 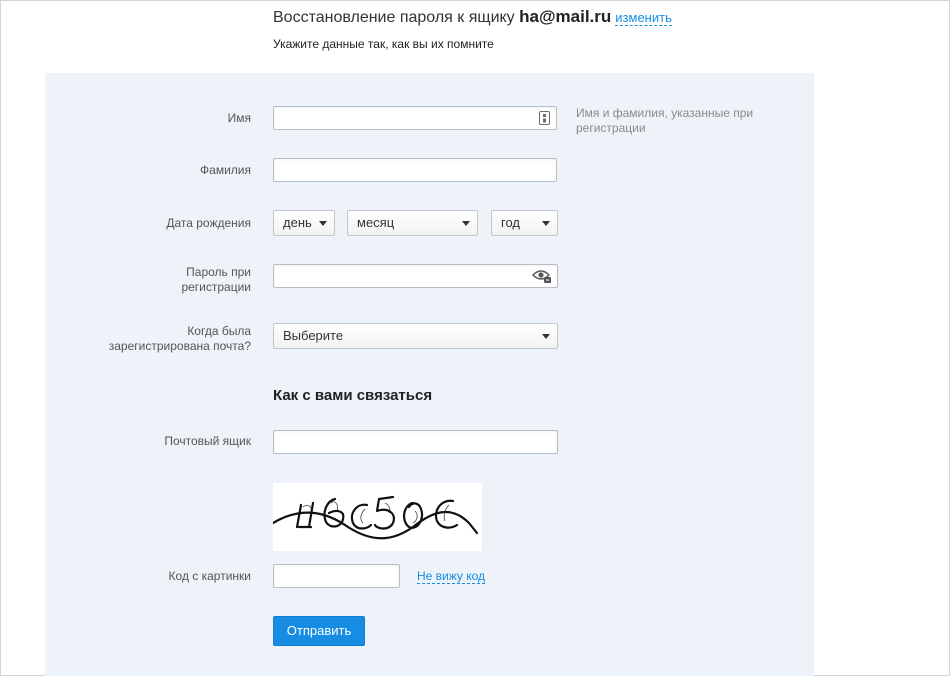 What do you see at coordinates (415, 170) in the screenshot?
I see `last-name-input` at bounding box center [415, 170].